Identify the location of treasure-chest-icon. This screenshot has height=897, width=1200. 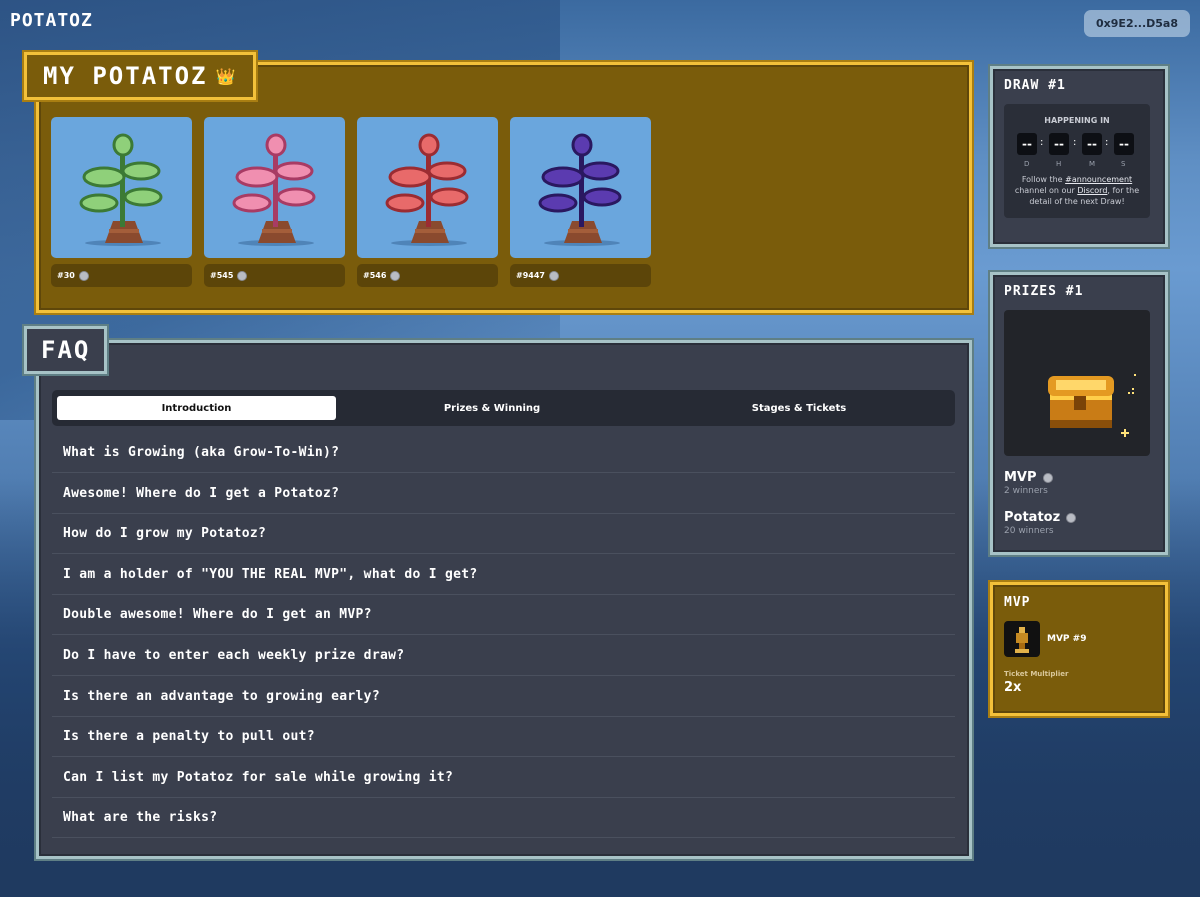
(1092, 405).